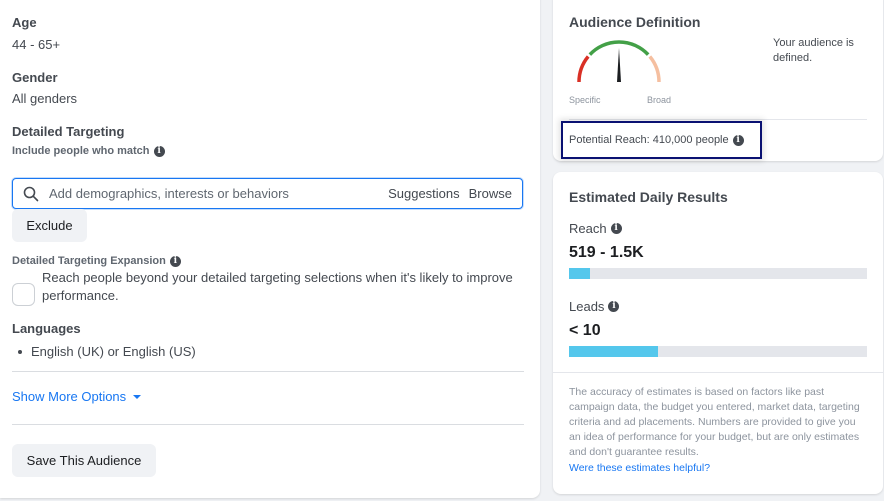 This screenshot has width=884, height=501. Describe the element at coordinates (606, 252) in the screenshot. I see `reach-value: 519 - 1.5K` at that location.